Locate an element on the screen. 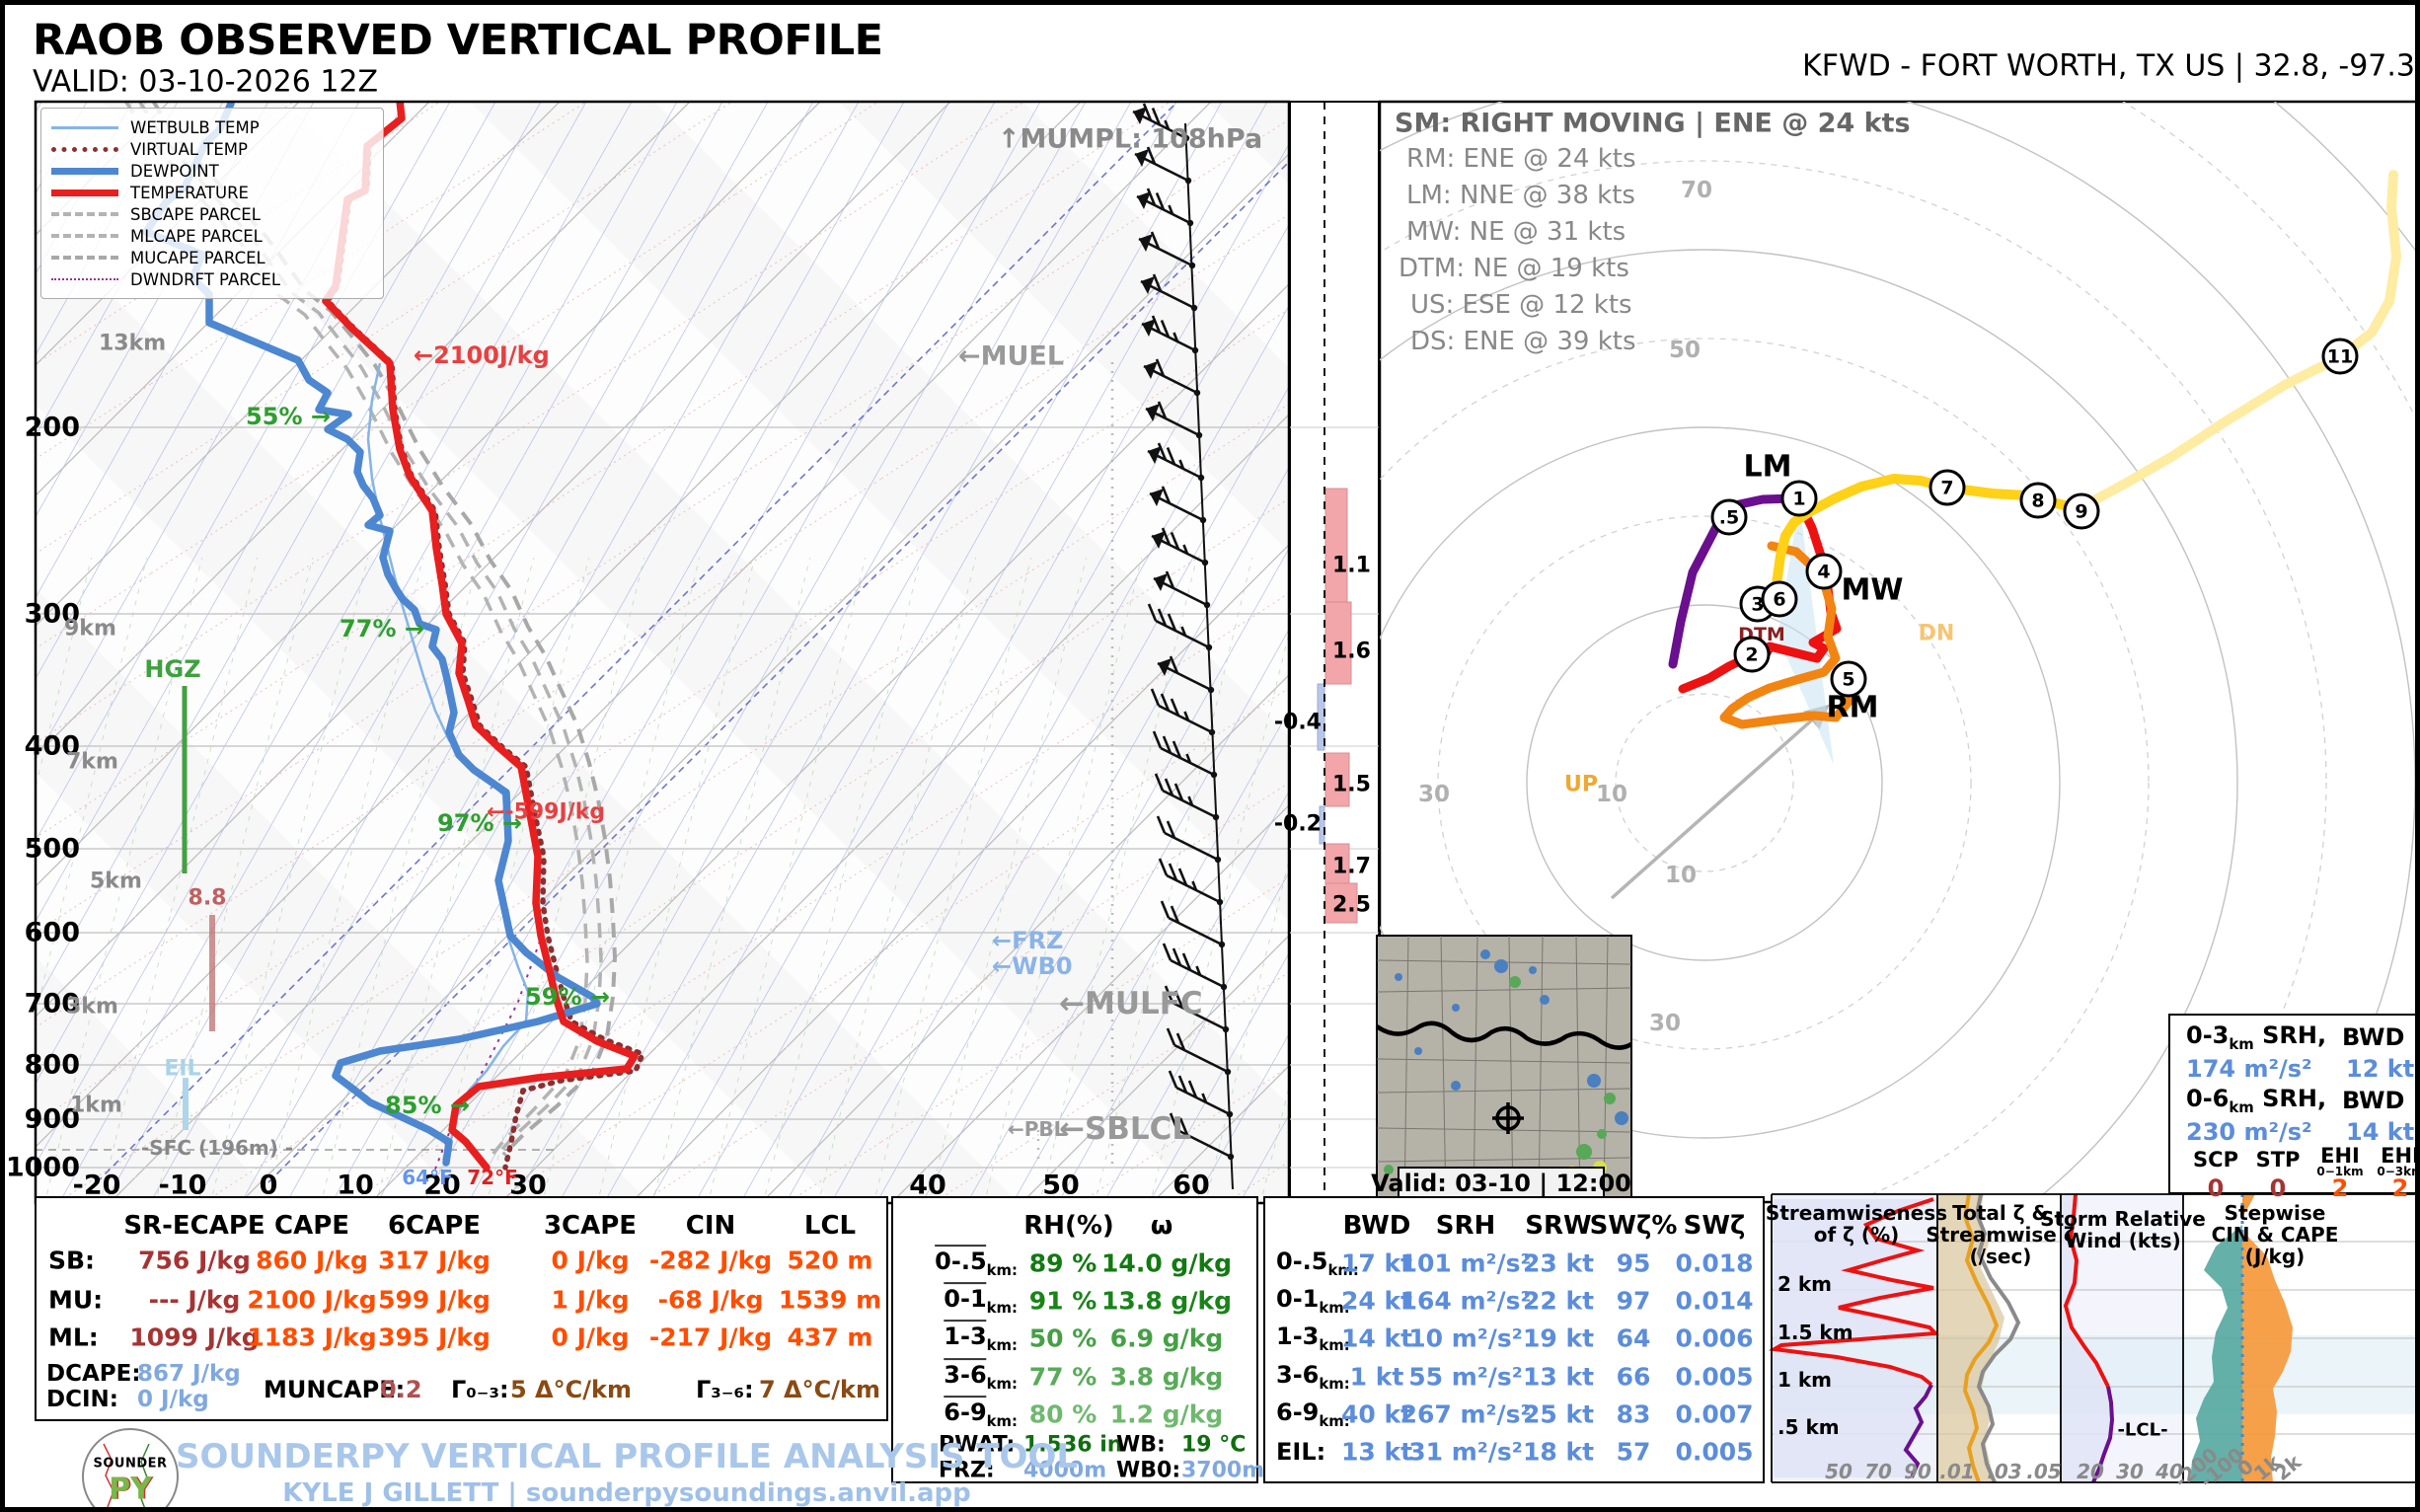 This screenshot has height=1512, width=2420. col-header: SRH is located at coordinates (1465, 1226).